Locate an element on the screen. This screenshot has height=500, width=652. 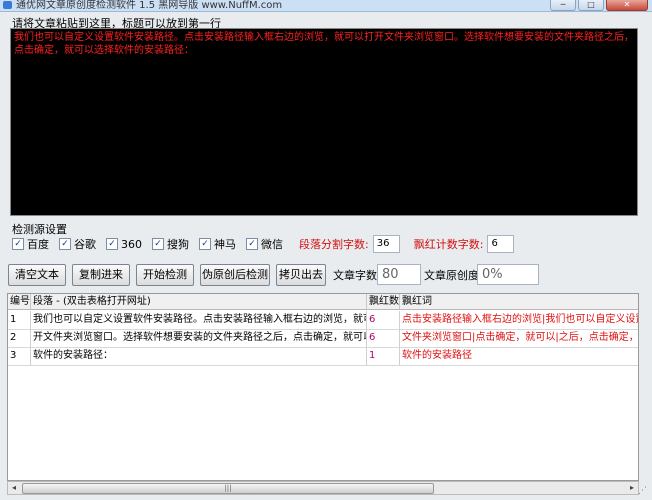
table-header: 编号 段落 - (双击表格打开网址) 飘红数 飘红词 is located at coordinates (323, 302).